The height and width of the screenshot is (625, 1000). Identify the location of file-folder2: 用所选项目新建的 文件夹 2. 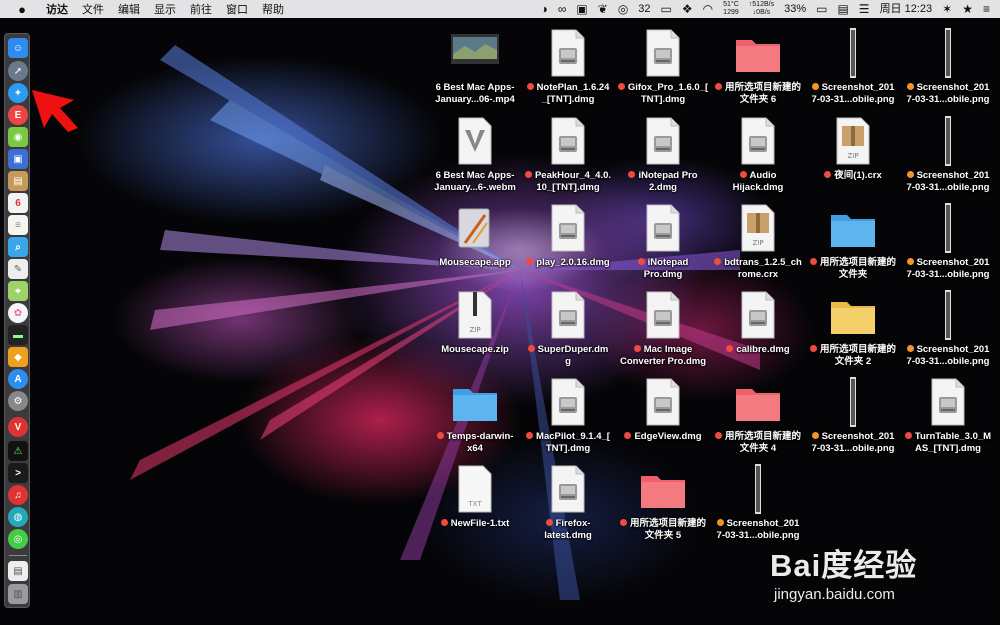
(853, 333).